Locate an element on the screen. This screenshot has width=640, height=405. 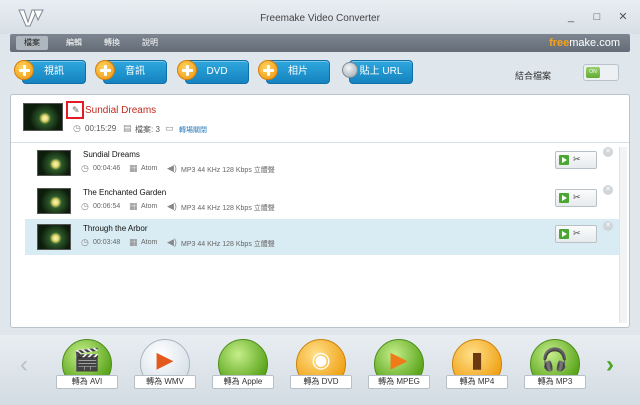
file-icon: ▤ is located at coordinates (127, 128).